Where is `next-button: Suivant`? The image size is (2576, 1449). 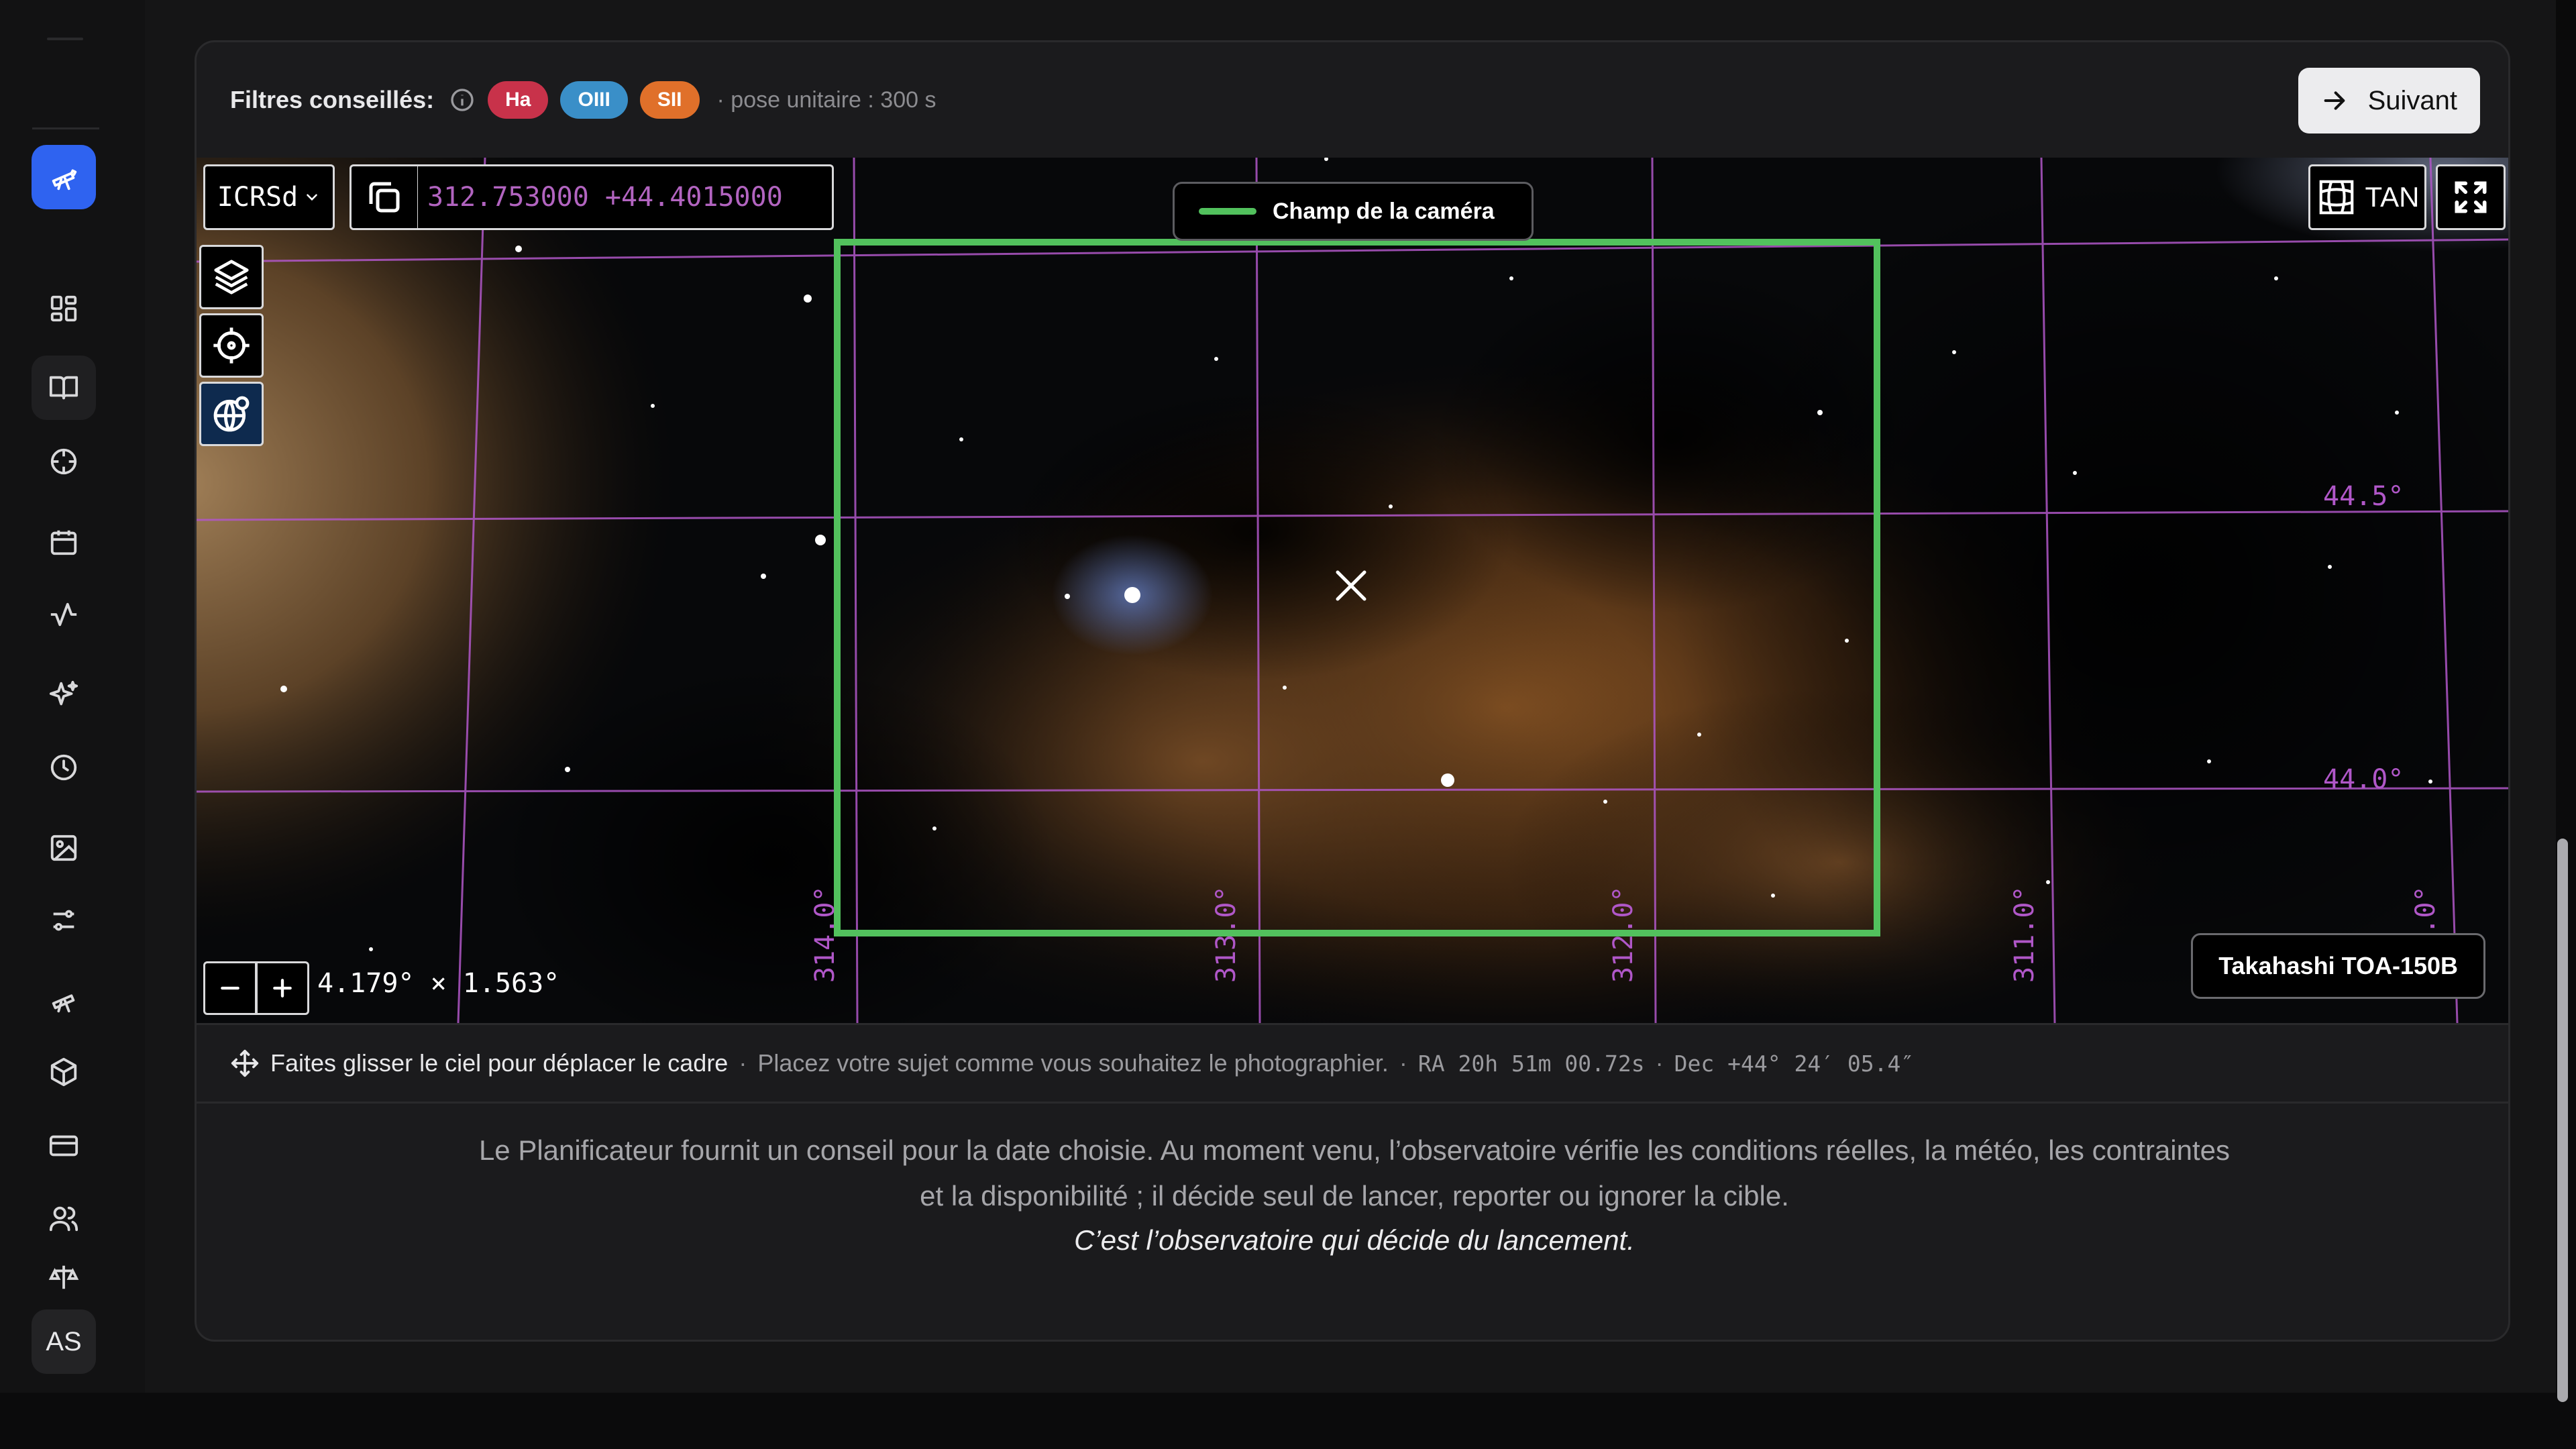
next-button: Suivant is located at coordinates (2389, 100).